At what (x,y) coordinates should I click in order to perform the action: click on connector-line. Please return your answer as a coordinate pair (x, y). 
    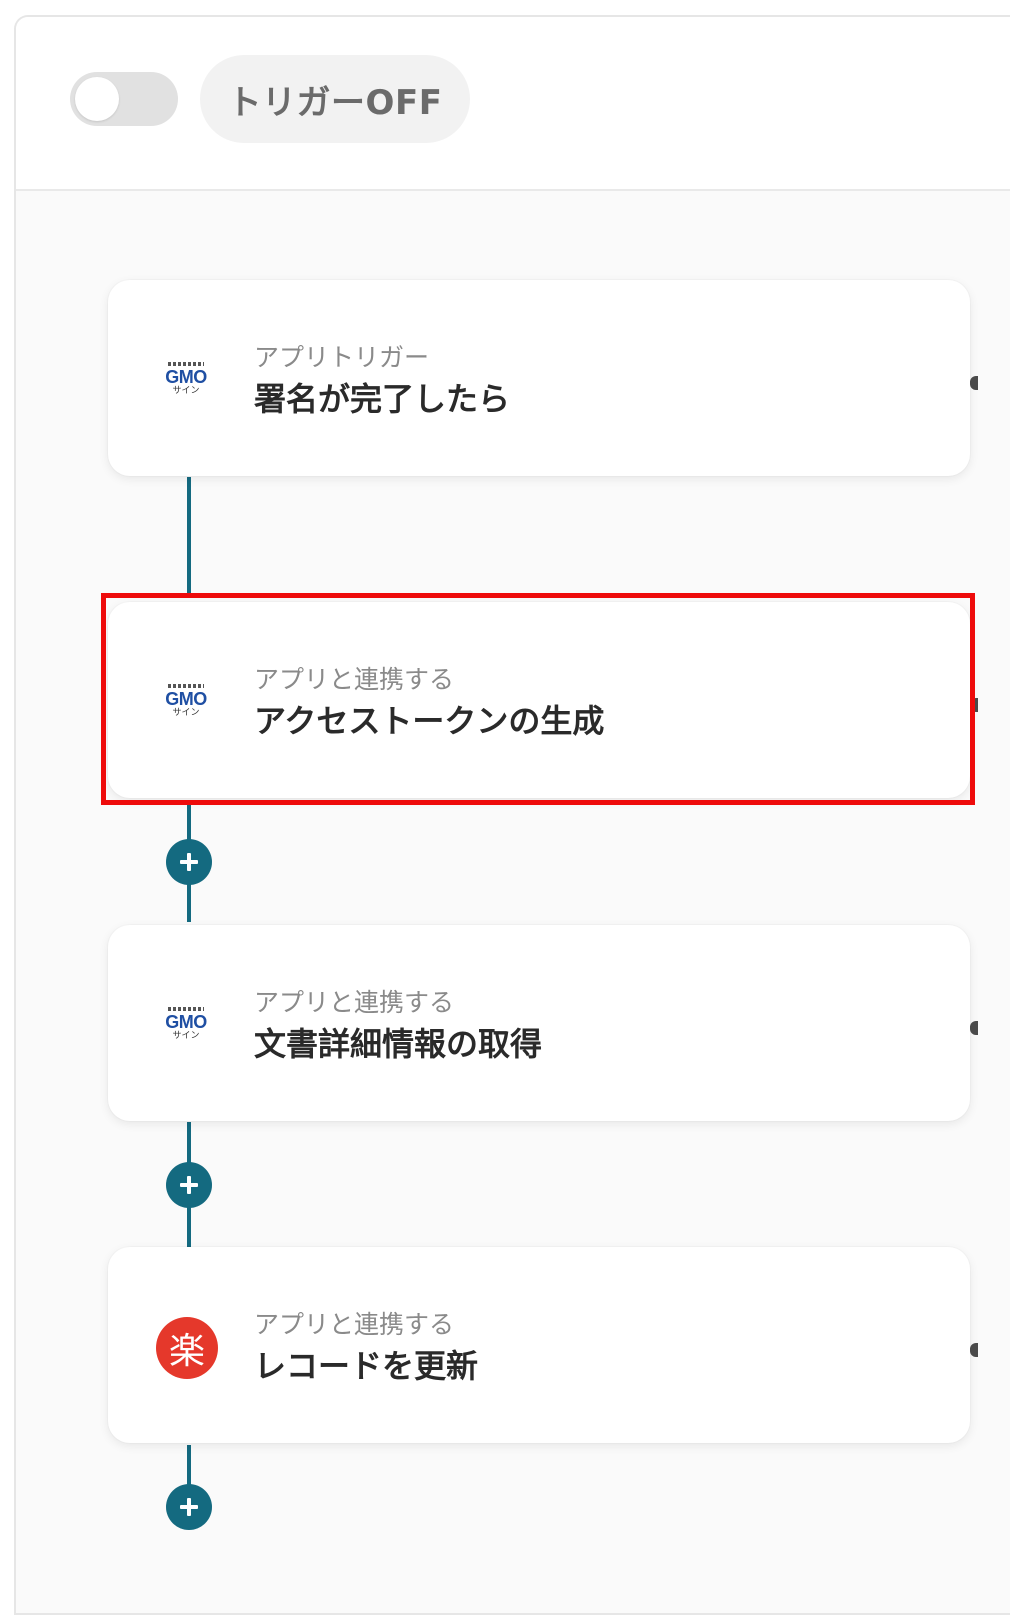
    Looking at the image, I should click on (189, 537).